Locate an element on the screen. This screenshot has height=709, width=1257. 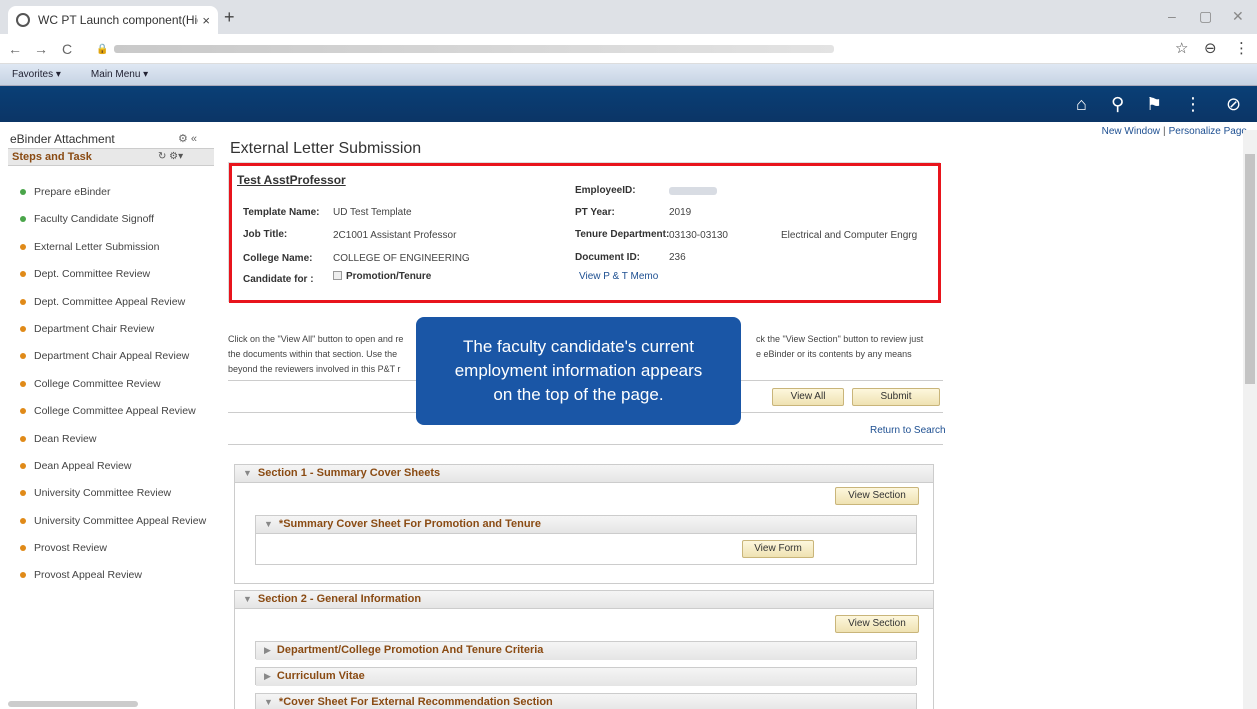
actions-menu-icon: ⋮ is located at coordinates (1193, 104).